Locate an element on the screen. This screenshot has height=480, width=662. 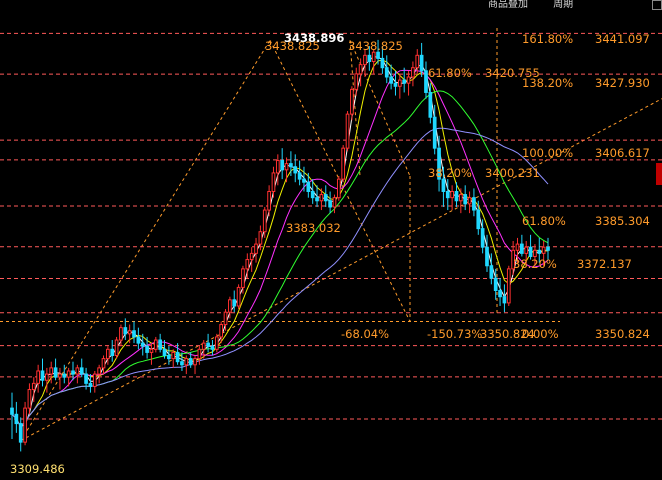
fib-price-label: 3372.137 is located at coordinates (604, 264).